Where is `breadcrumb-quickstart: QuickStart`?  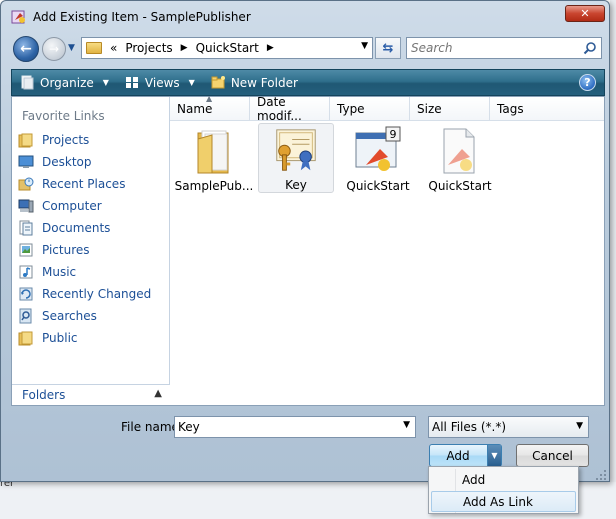
breadcrumb-quickstart: QuickStart is located at coordinates (227, 48).